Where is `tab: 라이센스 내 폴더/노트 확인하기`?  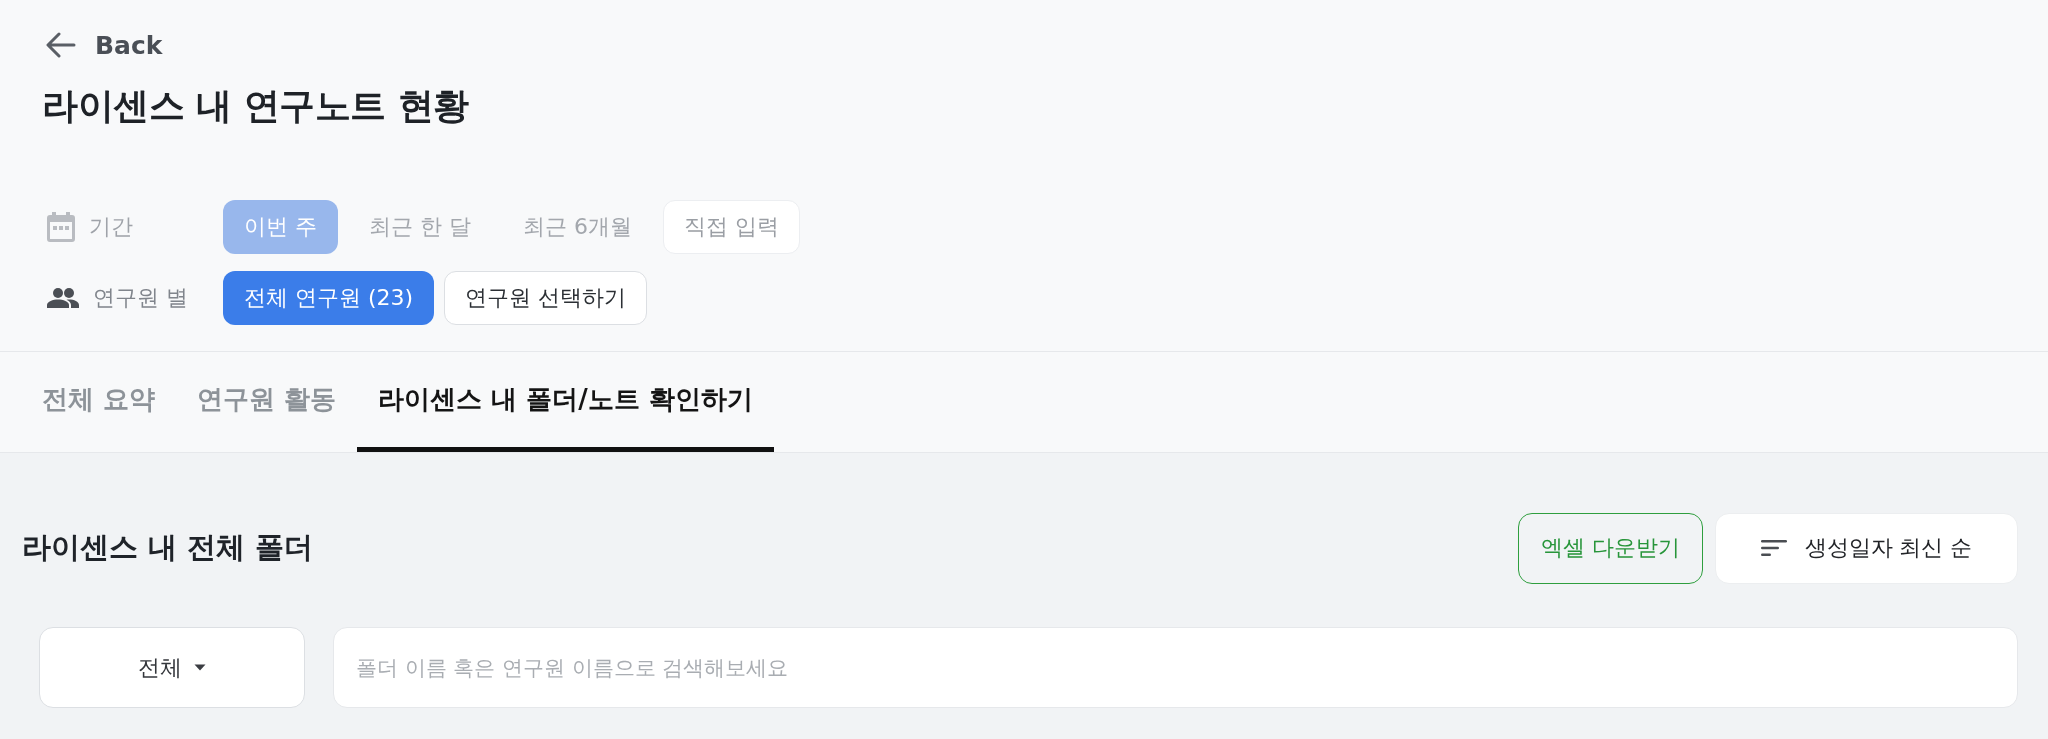 tab: 라이센스 내 폴더/노트 확인하기 is located at coordinates (565, 402).